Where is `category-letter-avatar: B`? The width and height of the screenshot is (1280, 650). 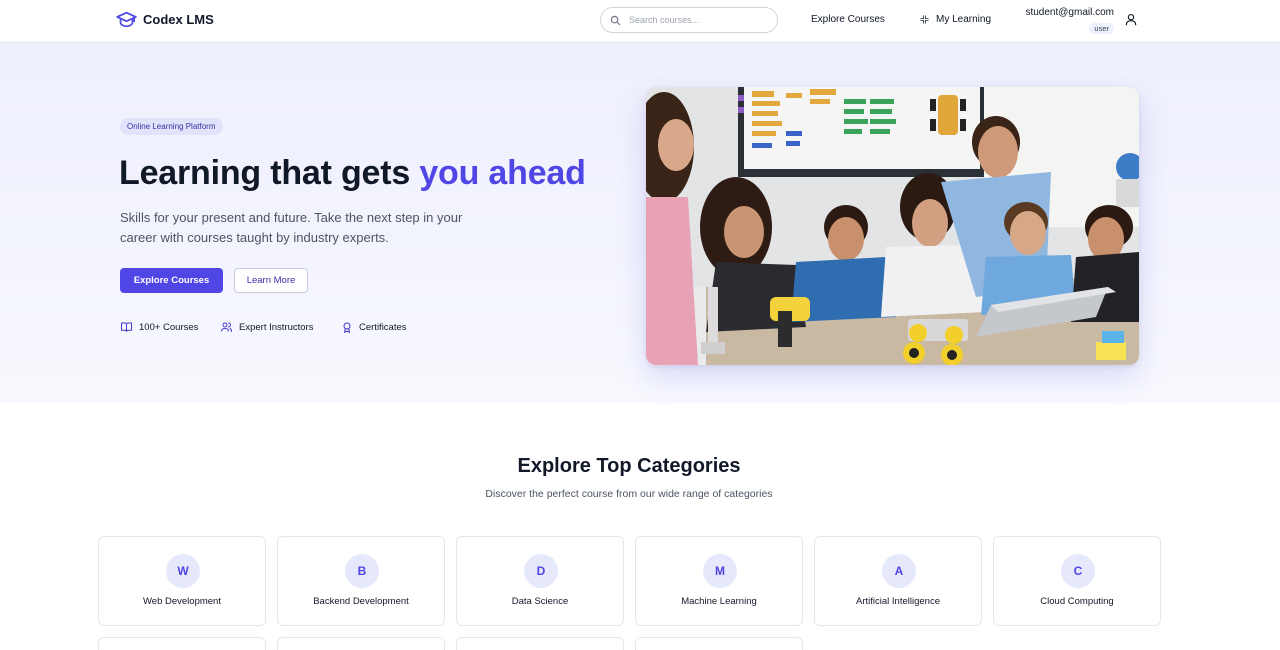 category-letter-avatar: B is located at coordinates (362, 571).